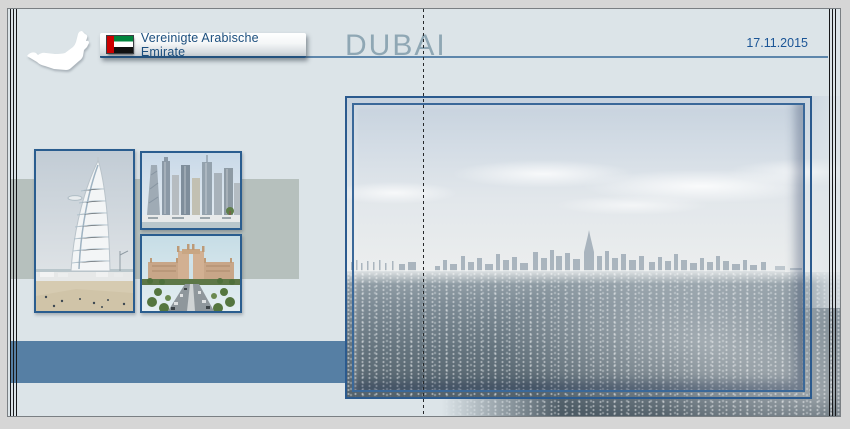 The image size is (850, 429). I want to click on uae-map-silhouette, so click(61, 49).